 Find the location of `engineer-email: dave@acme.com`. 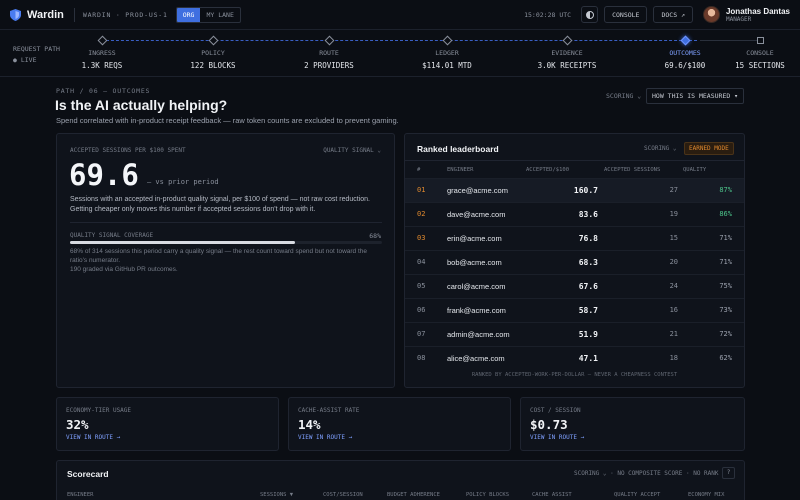

engineer-email: dave@acme.com is located at coordinates (476, 214).